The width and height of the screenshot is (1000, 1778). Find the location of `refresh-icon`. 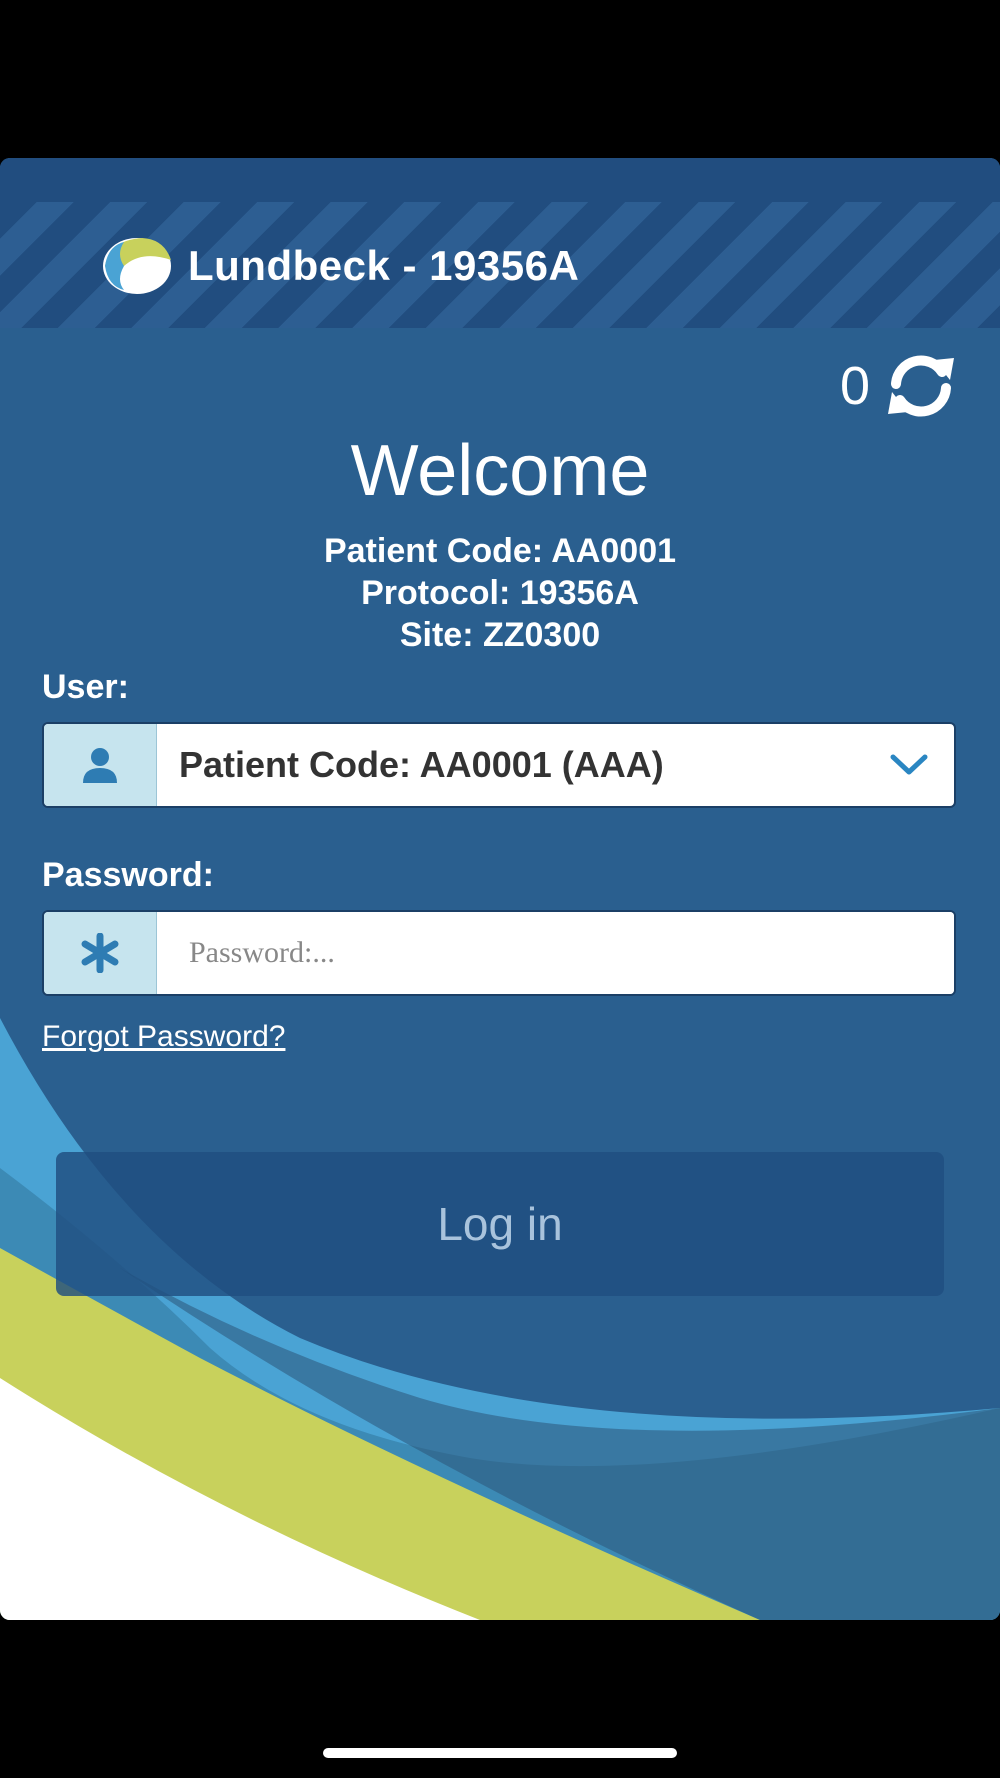

refresh-icon is located at coordinates (921, 386).